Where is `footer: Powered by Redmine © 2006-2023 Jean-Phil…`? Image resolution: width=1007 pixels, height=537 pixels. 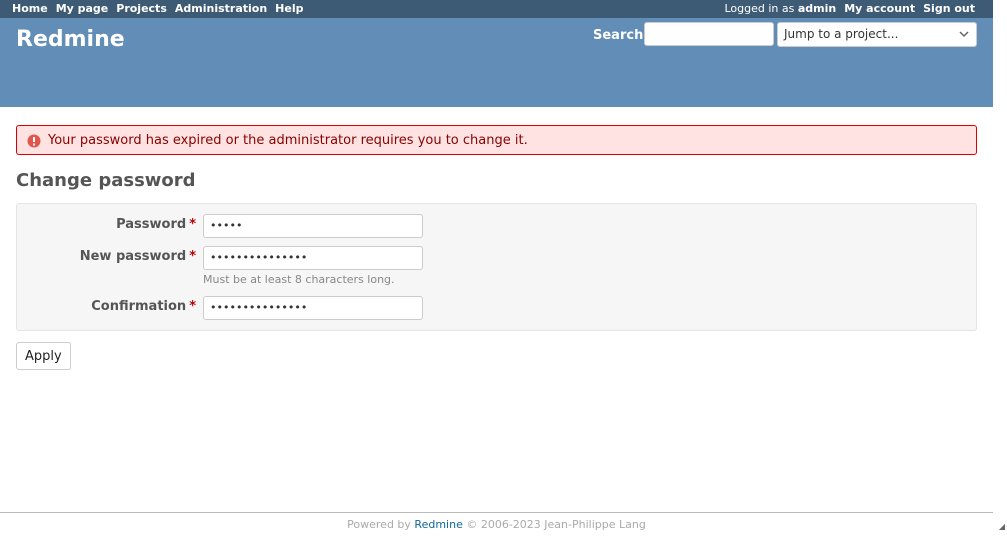 footer: Powered by Redmine © 2006-2023 Jean-Phil… is located at coordinates (496, 524).